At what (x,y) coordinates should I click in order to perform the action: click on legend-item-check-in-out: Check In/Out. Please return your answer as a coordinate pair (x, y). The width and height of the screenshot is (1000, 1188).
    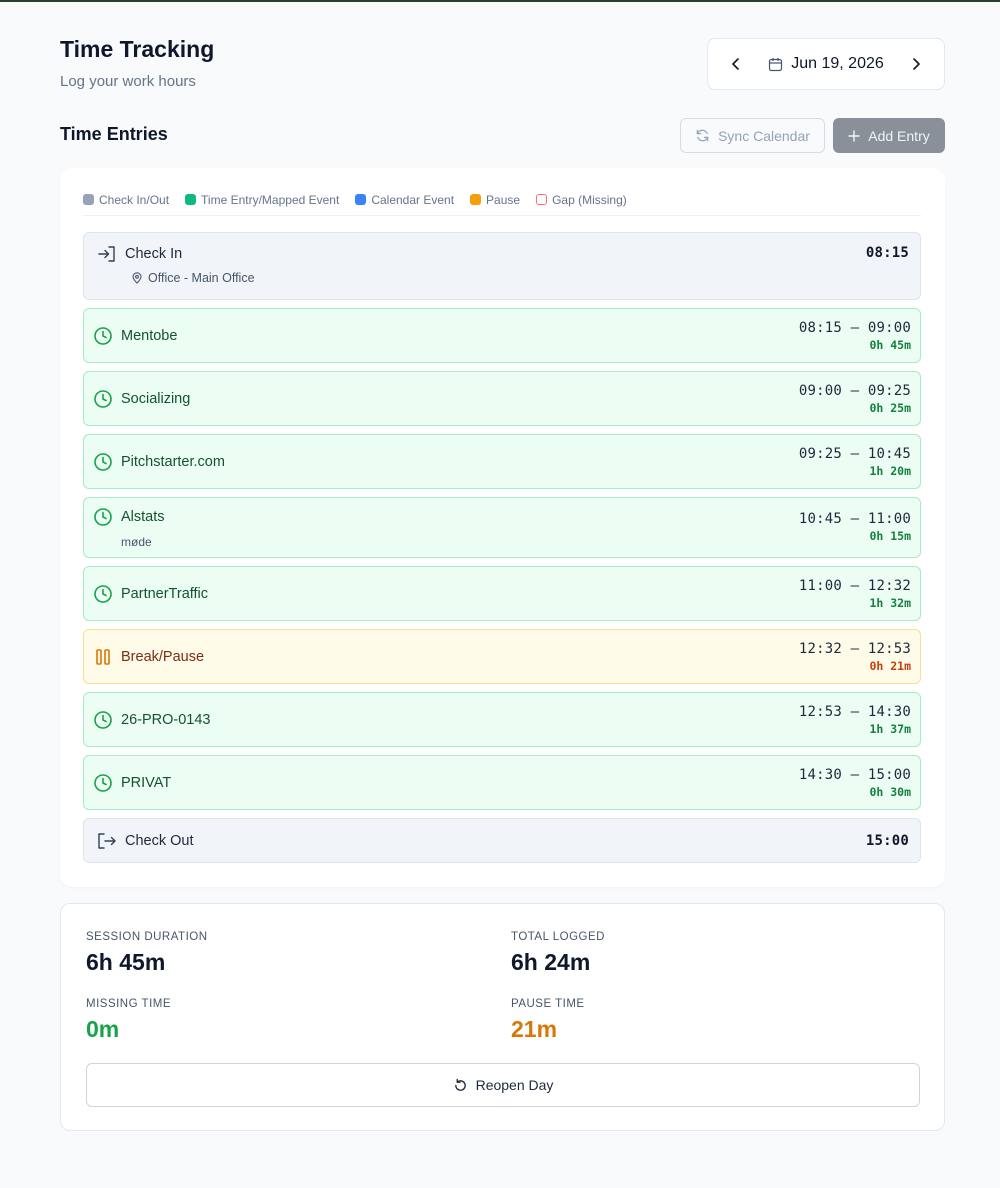
    Looking at the image, I should click on (126, 200).